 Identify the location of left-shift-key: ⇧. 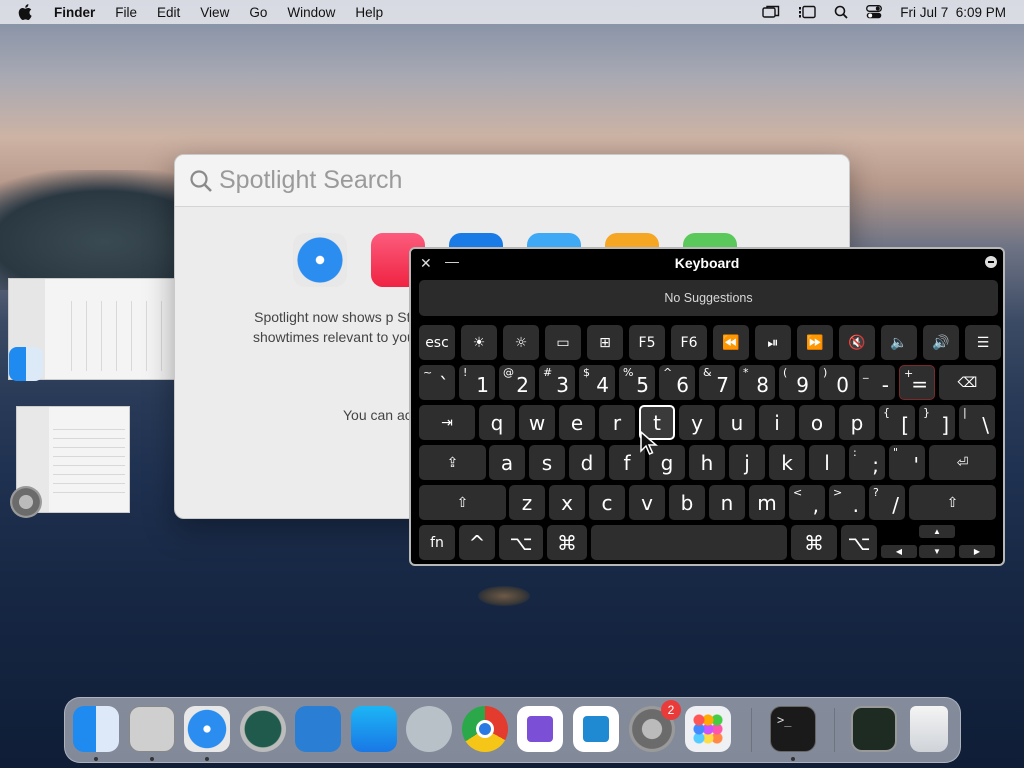
(462, 502).